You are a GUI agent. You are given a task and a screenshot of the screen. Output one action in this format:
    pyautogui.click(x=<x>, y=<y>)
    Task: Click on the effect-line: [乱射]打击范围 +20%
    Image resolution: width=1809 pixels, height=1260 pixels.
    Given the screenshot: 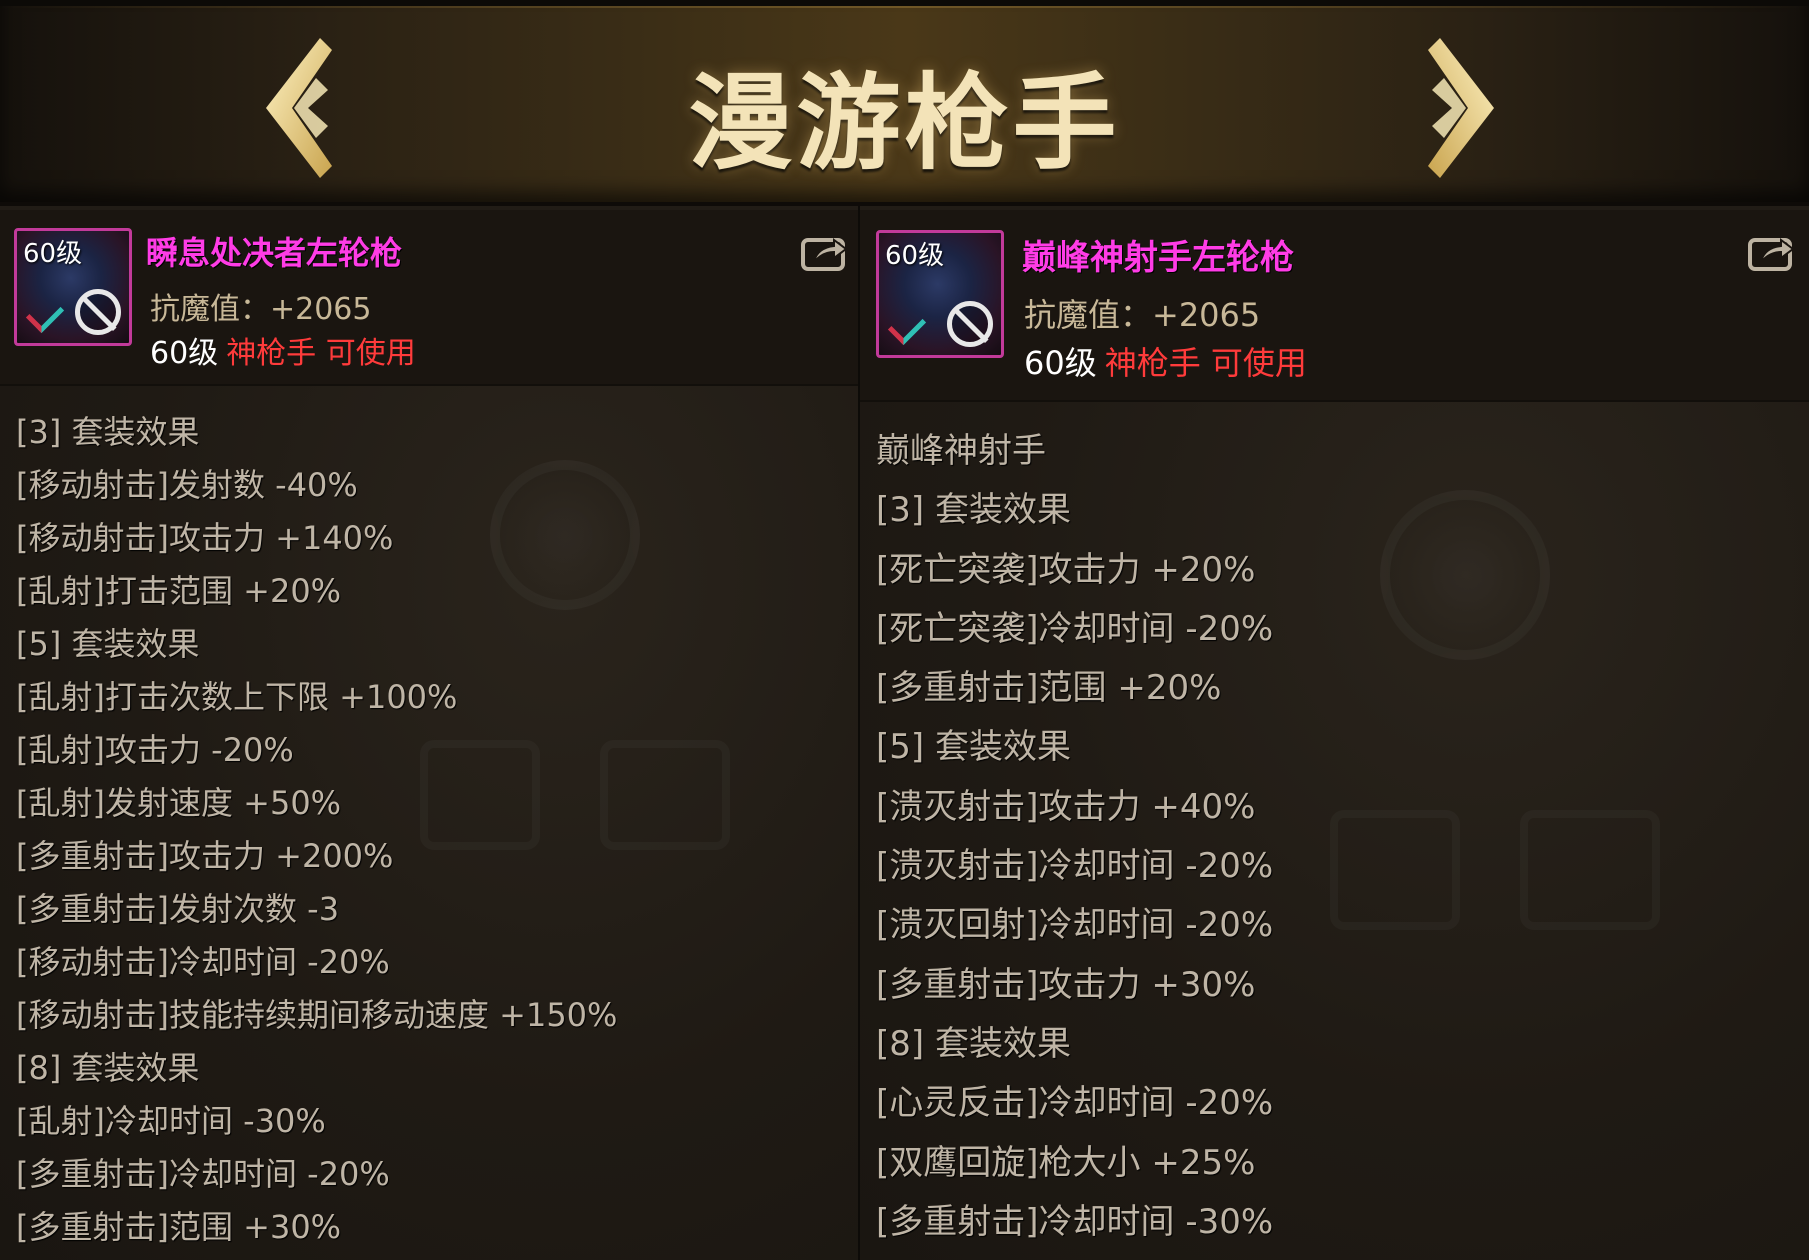 What is the action you would take?
    pyautogui.click(x=179, y=591)
    